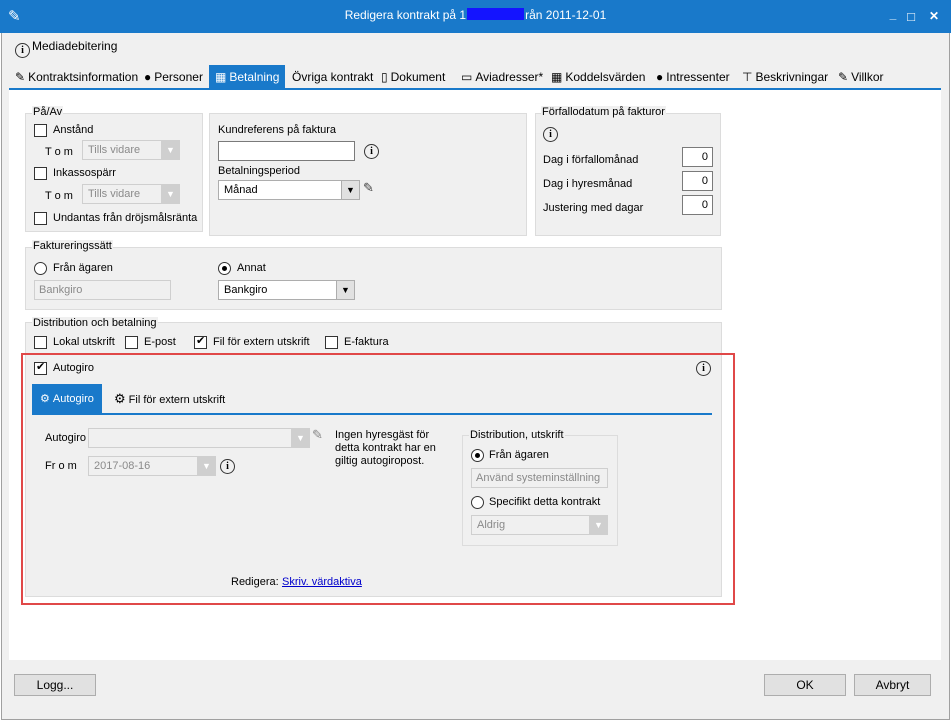 The width and height of the screenshot is (951, 721). I want to click on tab-label: Beskrivningar, so click(792, 77).